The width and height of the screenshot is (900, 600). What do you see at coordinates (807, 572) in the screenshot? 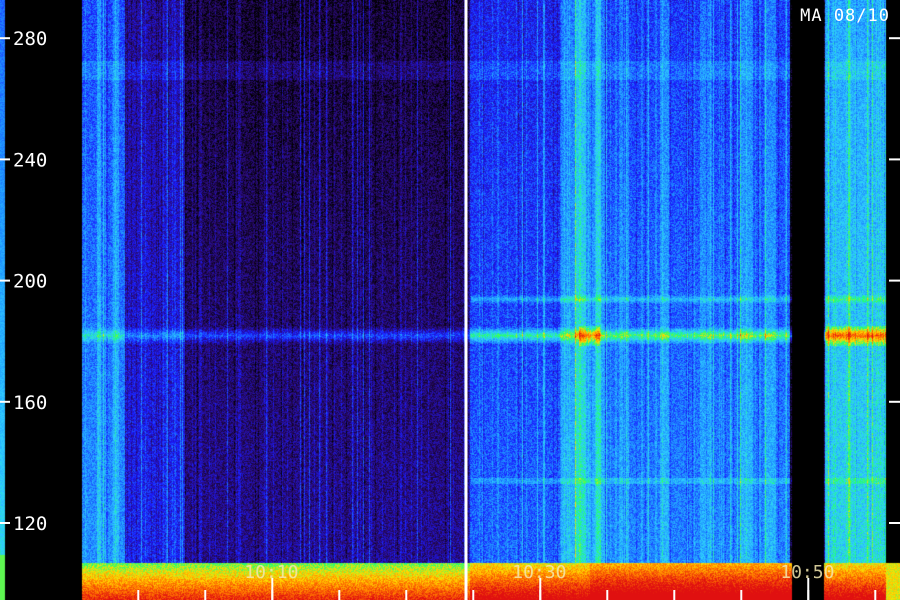
I see `x-tick-label: 10:50` at bounding box center [807, 572].